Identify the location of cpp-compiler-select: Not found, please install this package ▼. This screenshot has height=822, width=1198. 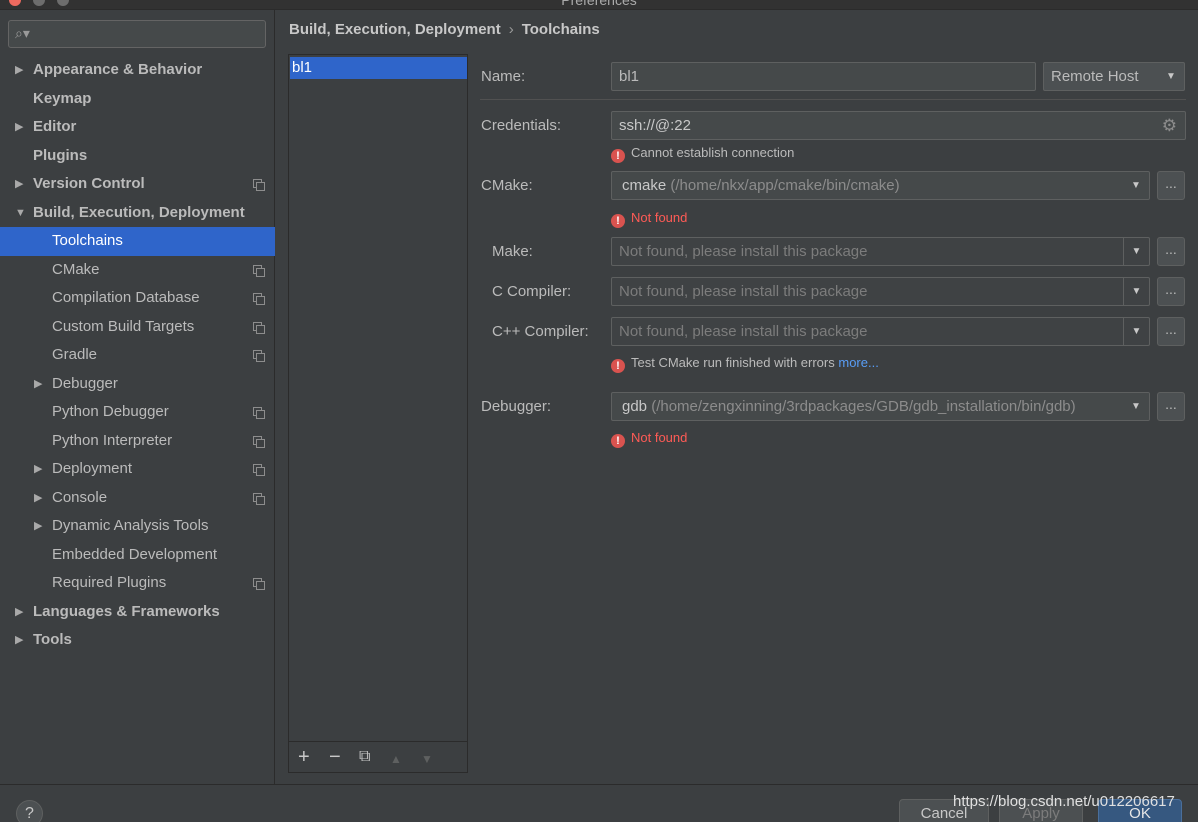
(880, 331).